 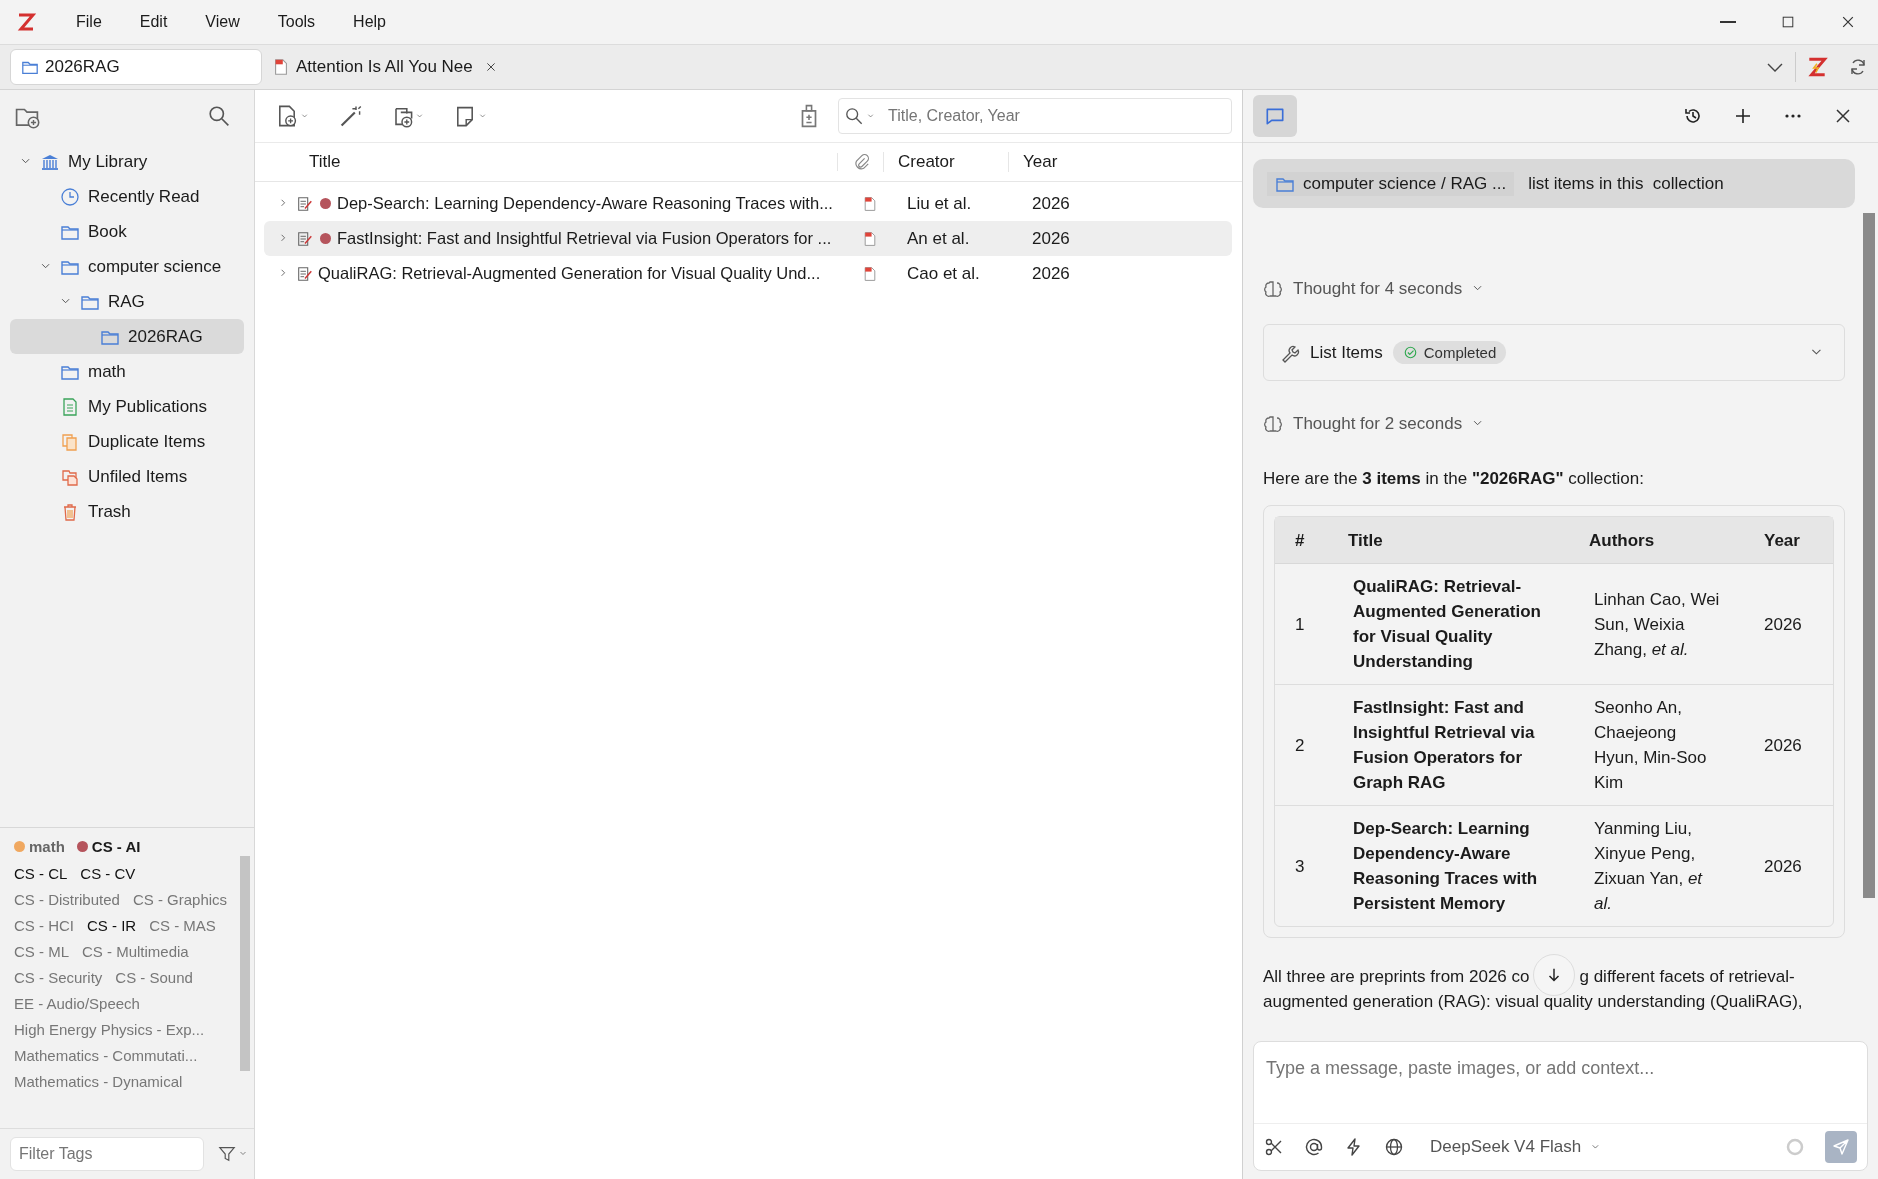 What do you see at coordinates (67, 900) in the screenshot?
I see `tag: CS - Distributed` at bounding box center [67, 900].